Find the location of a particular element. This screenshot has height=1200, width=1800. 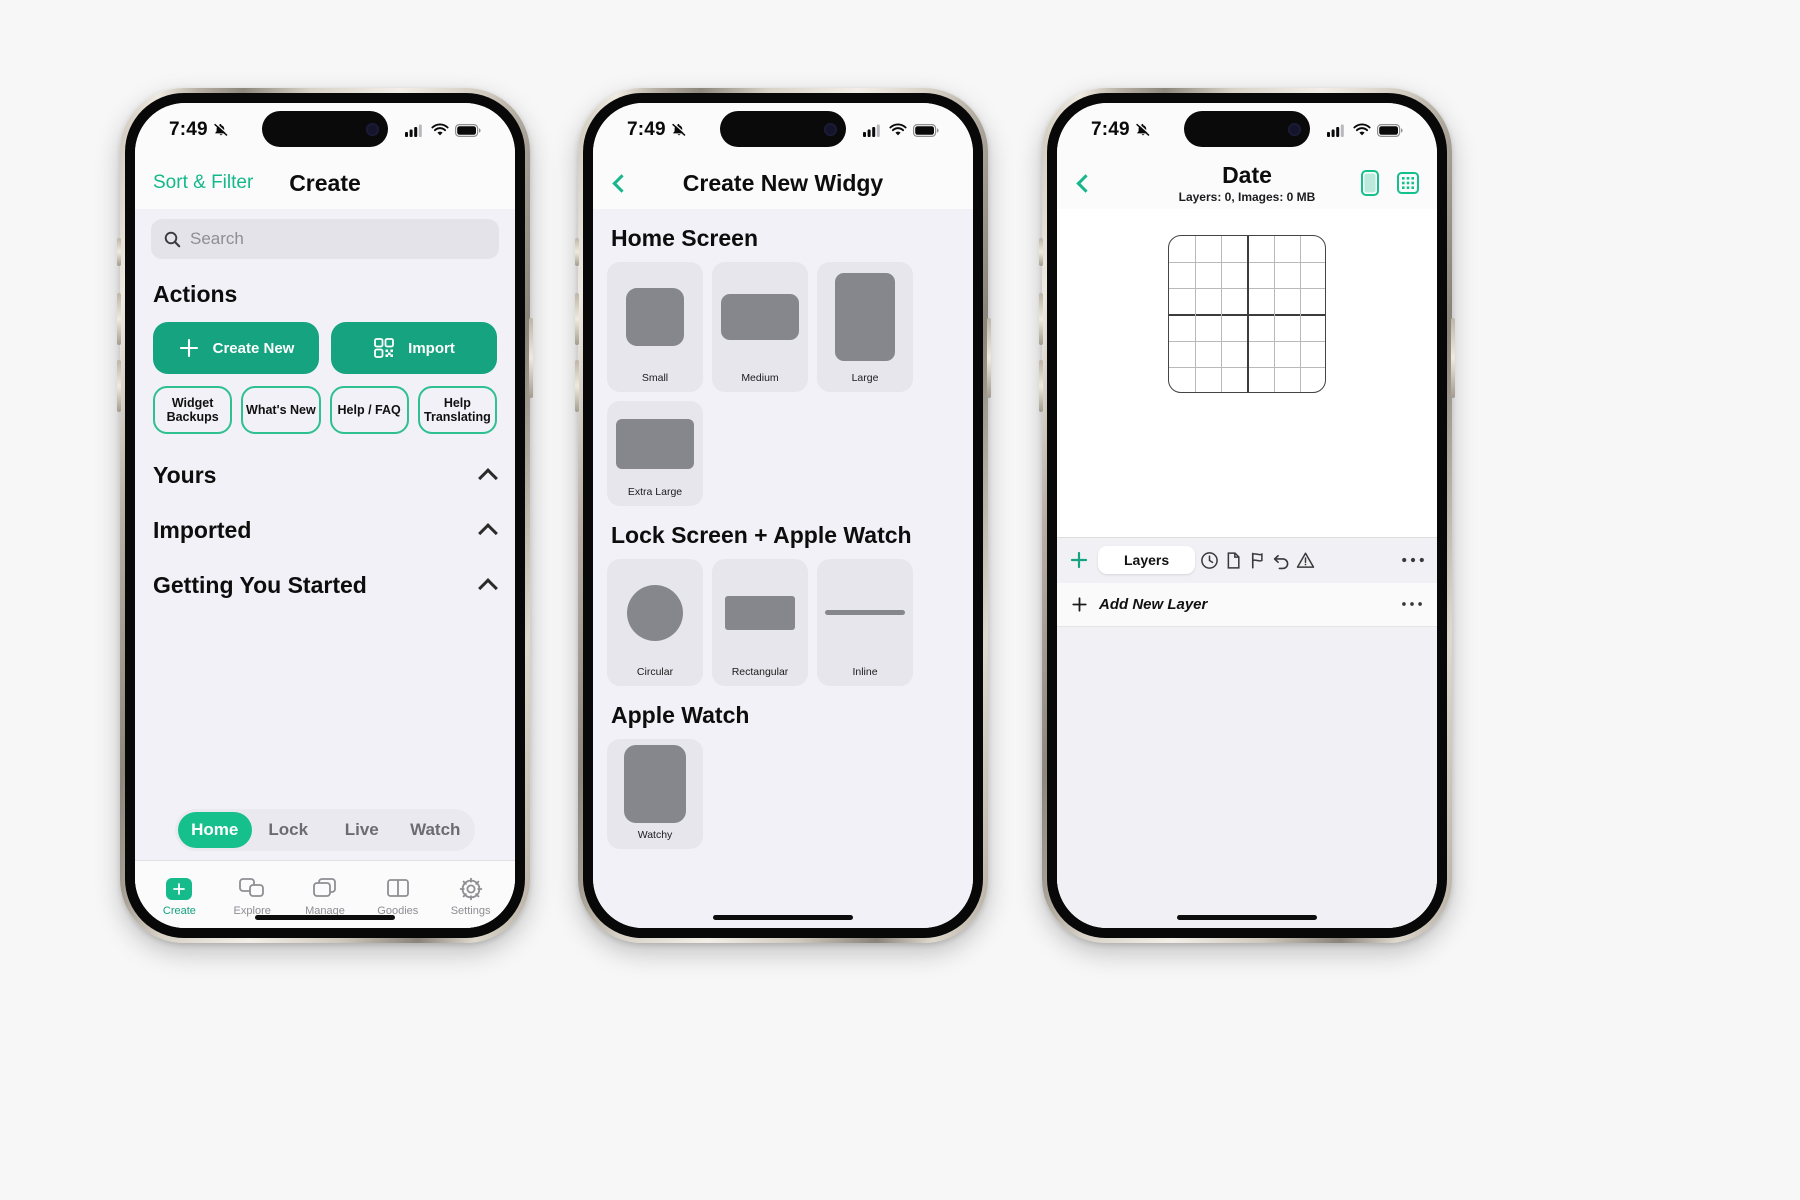

segment-lock: Lock is located at coordinates (289, 830).